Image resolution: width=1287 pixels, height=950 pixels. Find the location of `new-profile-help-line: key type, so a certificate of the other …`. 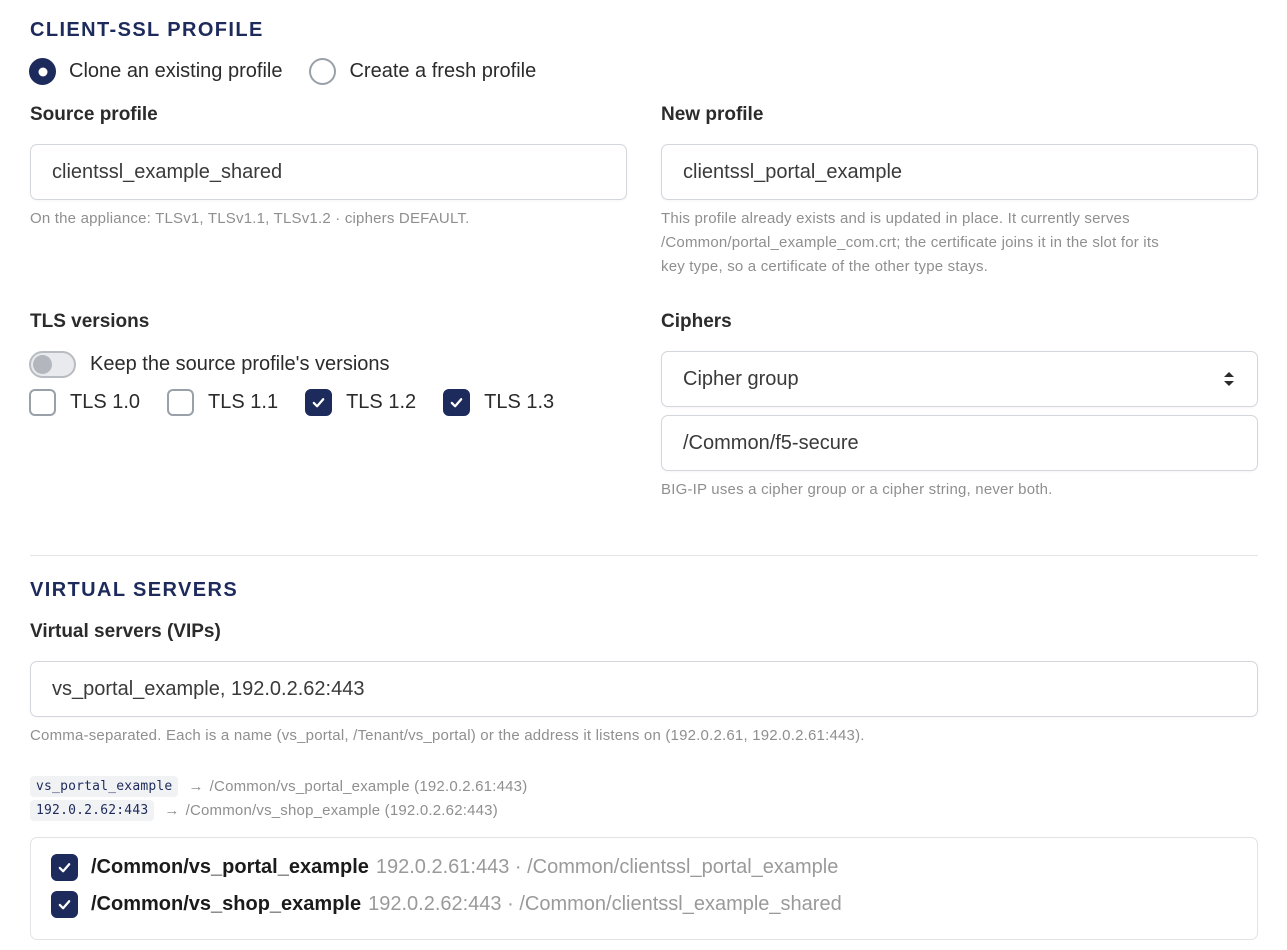

new-profile-help-line: key type, so a certificate of the other … is located at coordinates (825, 266).